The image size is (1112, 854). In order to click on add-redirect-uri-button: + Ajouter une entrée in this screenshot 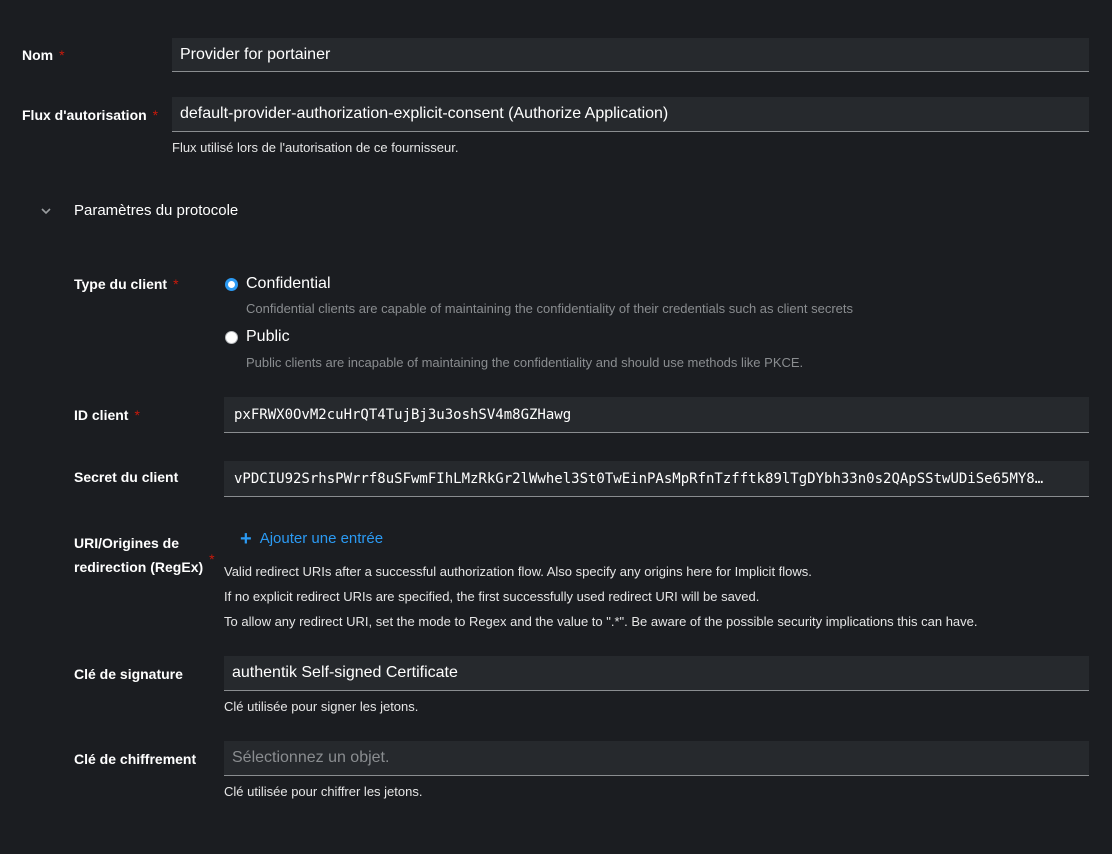, I will do `click(311, 538)`.